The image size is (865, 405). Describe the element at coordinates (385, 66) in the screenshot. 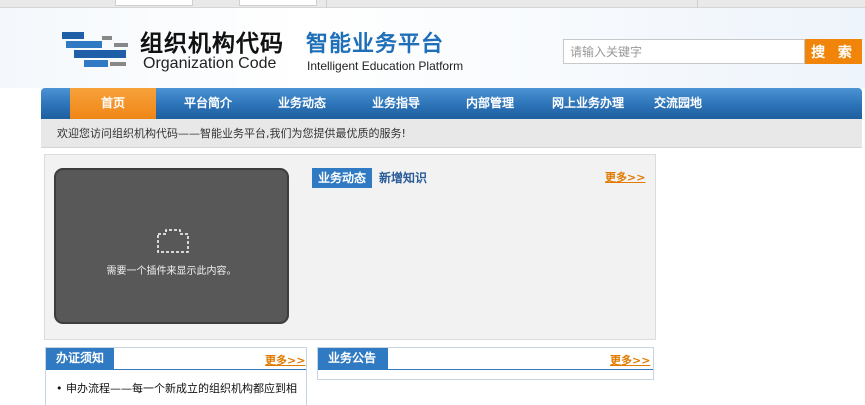

I see `platform-english-title: Intelligent Education Platform` at that location.